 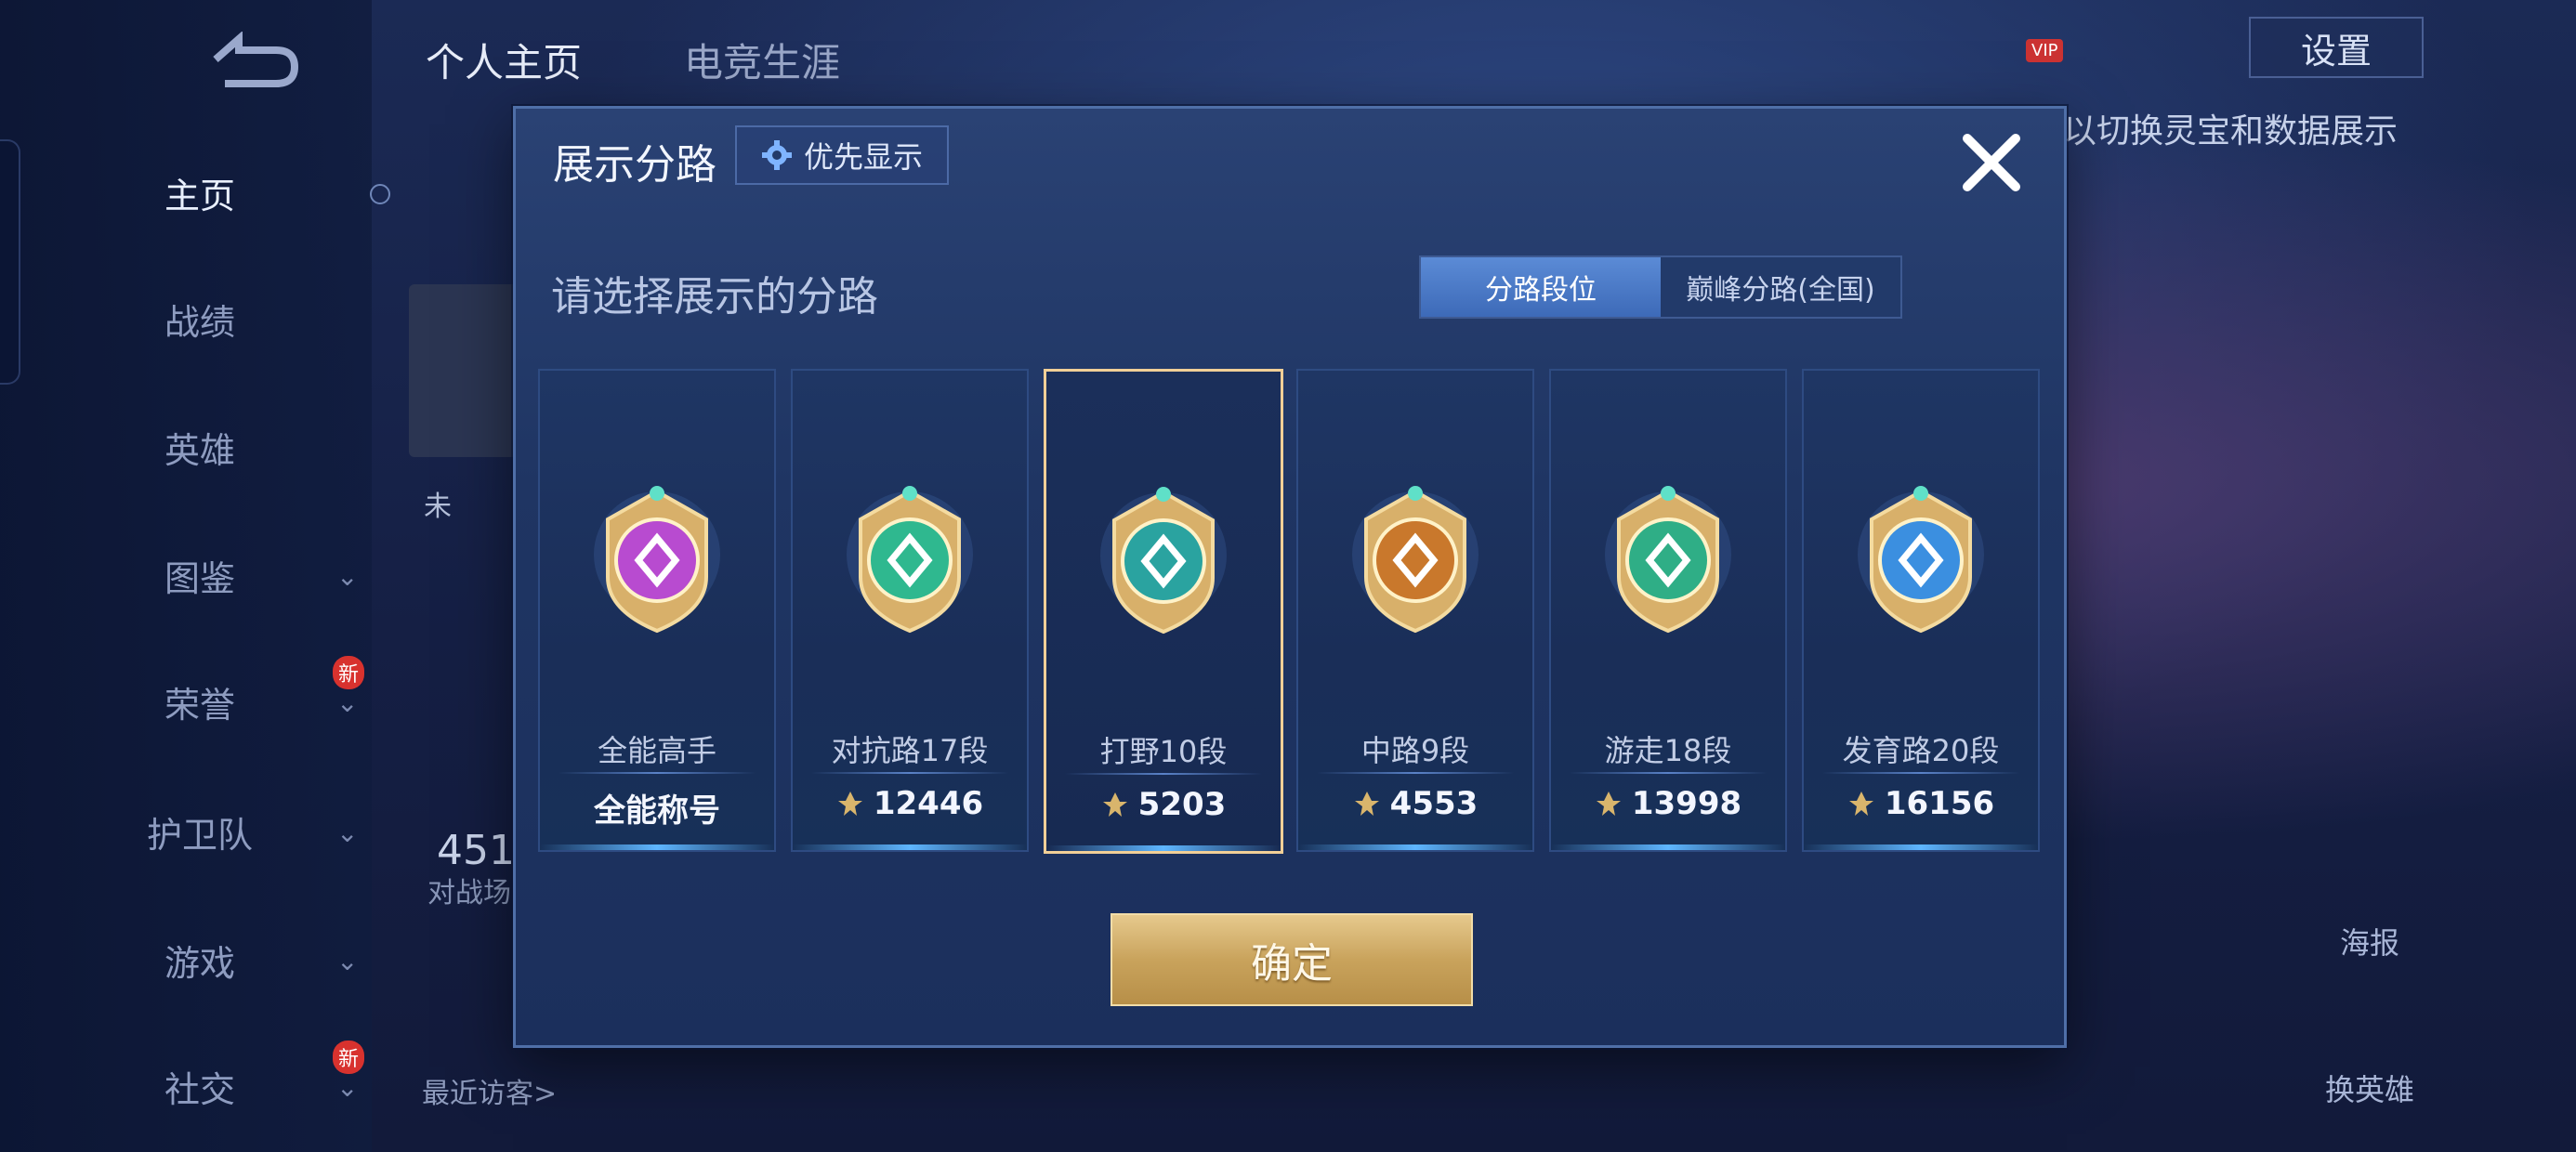 I want to click on hint-text: 以切换灵宝和数据展示, so click(x=2231, y=131).